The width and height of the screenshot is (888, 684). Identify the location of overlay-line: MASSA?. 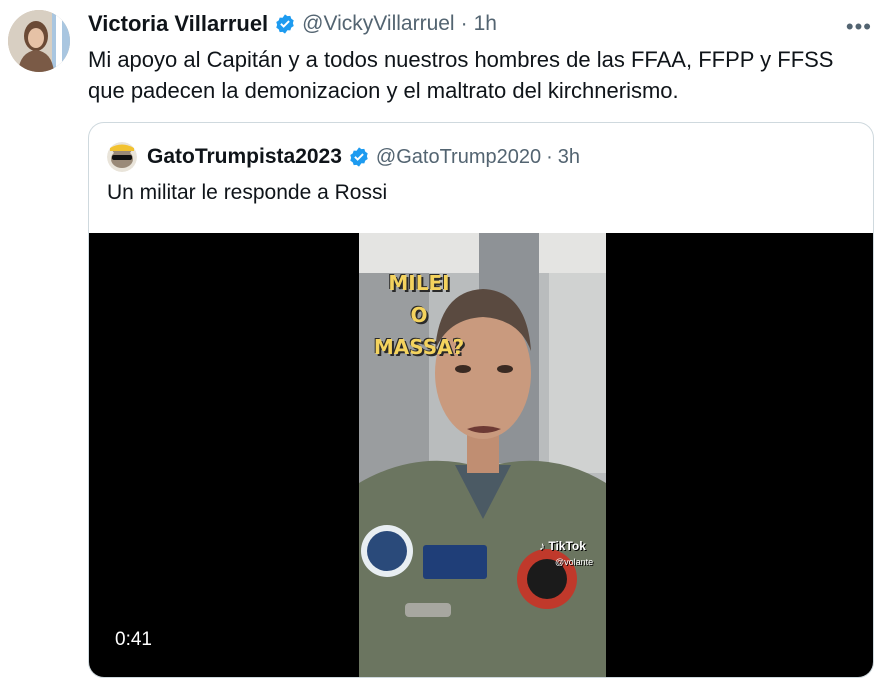
(419, 347).